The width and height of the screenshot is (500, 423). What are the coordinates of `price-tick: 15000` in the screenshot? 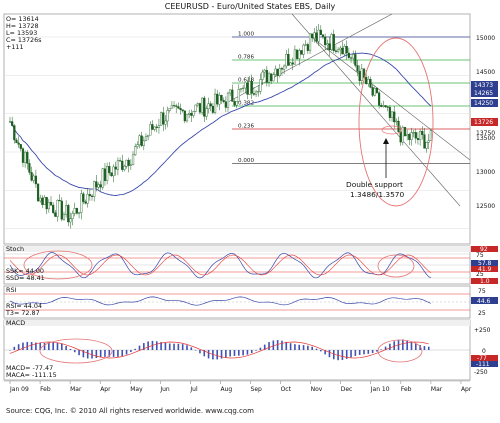 It's located at (485, 38).